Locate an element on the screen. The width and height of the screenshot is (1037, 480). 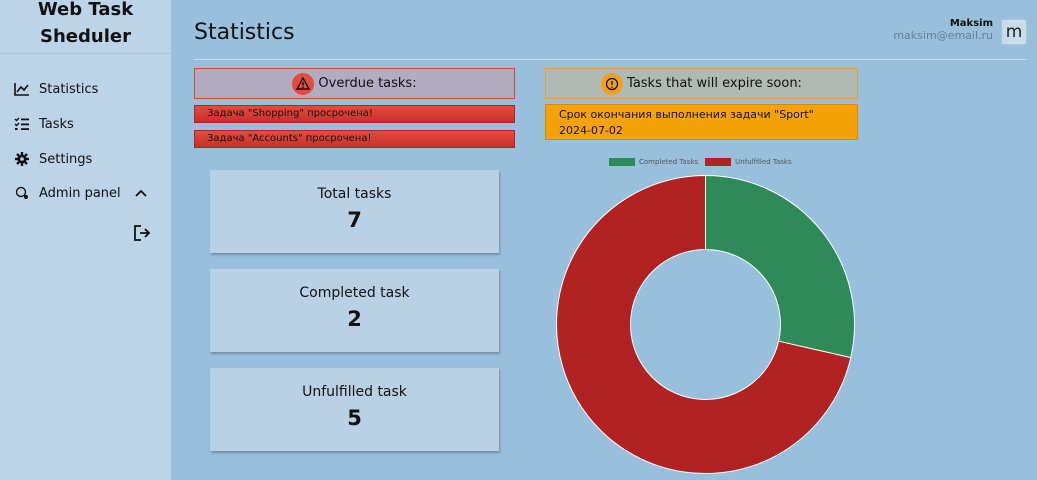
overdue-title: Overdue tasks: is located at coordinates (367, 83).